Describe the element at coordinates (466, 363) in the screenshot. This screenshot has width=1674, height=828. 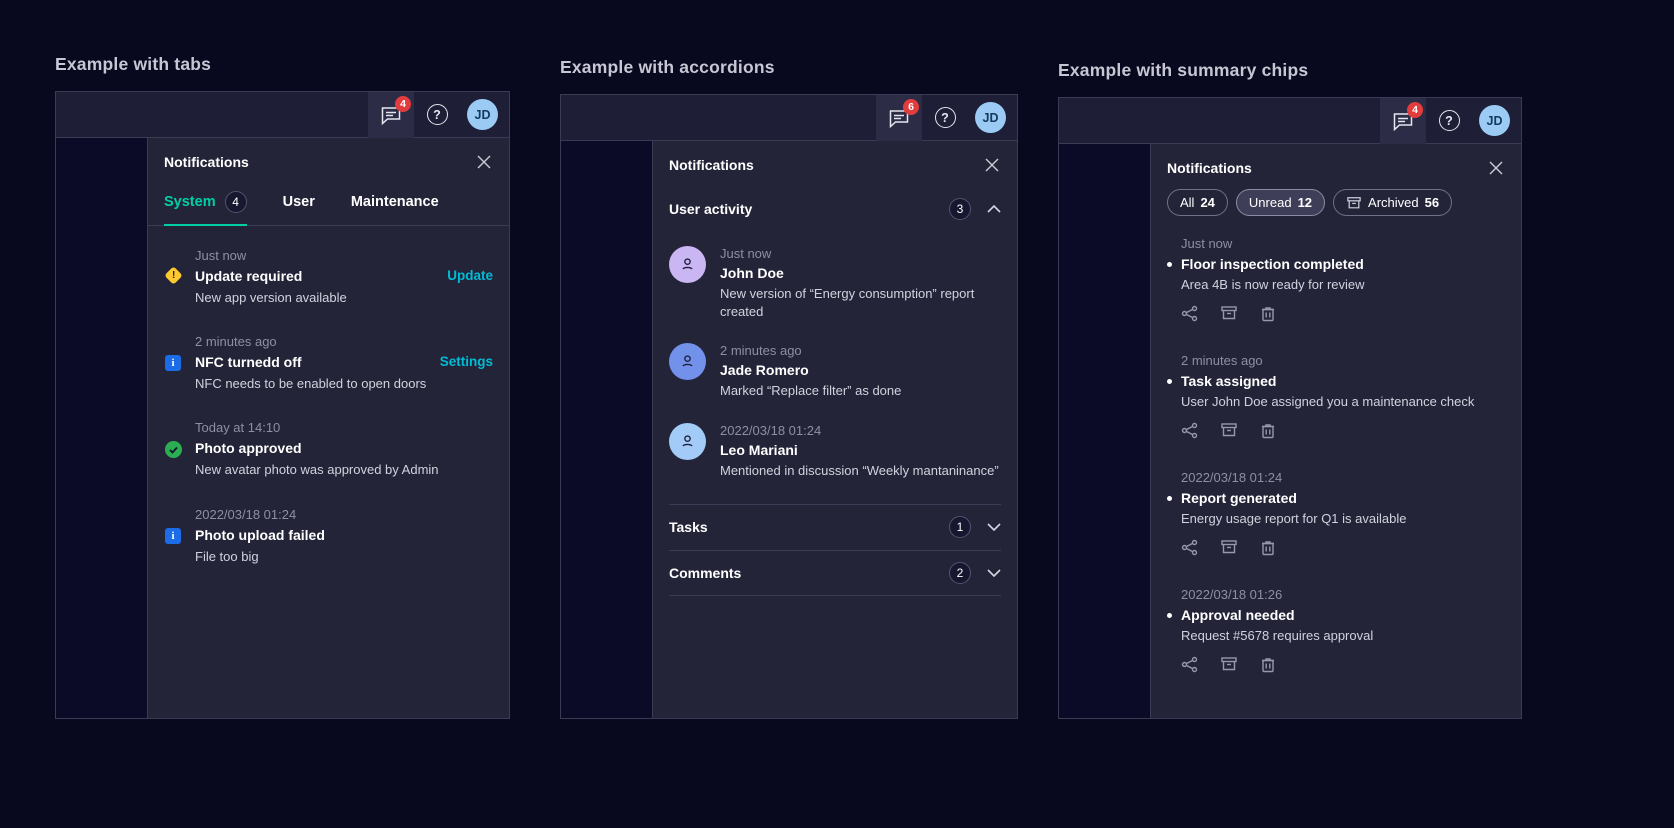
I see `settings-action-link: Settings` at that location.